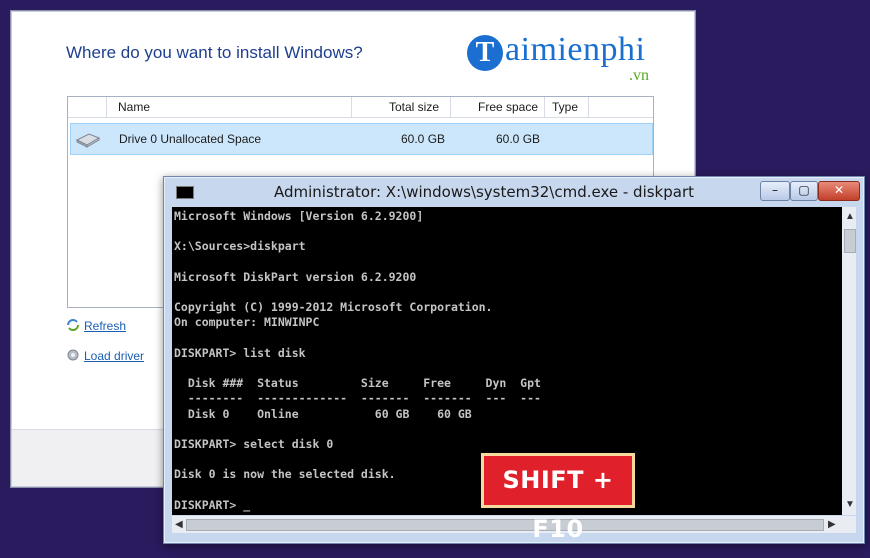  What do you see at coordinates (212, 504) in the screenshot?
I see `console-line: DISKPART> _` at bounding box center [212, 504].